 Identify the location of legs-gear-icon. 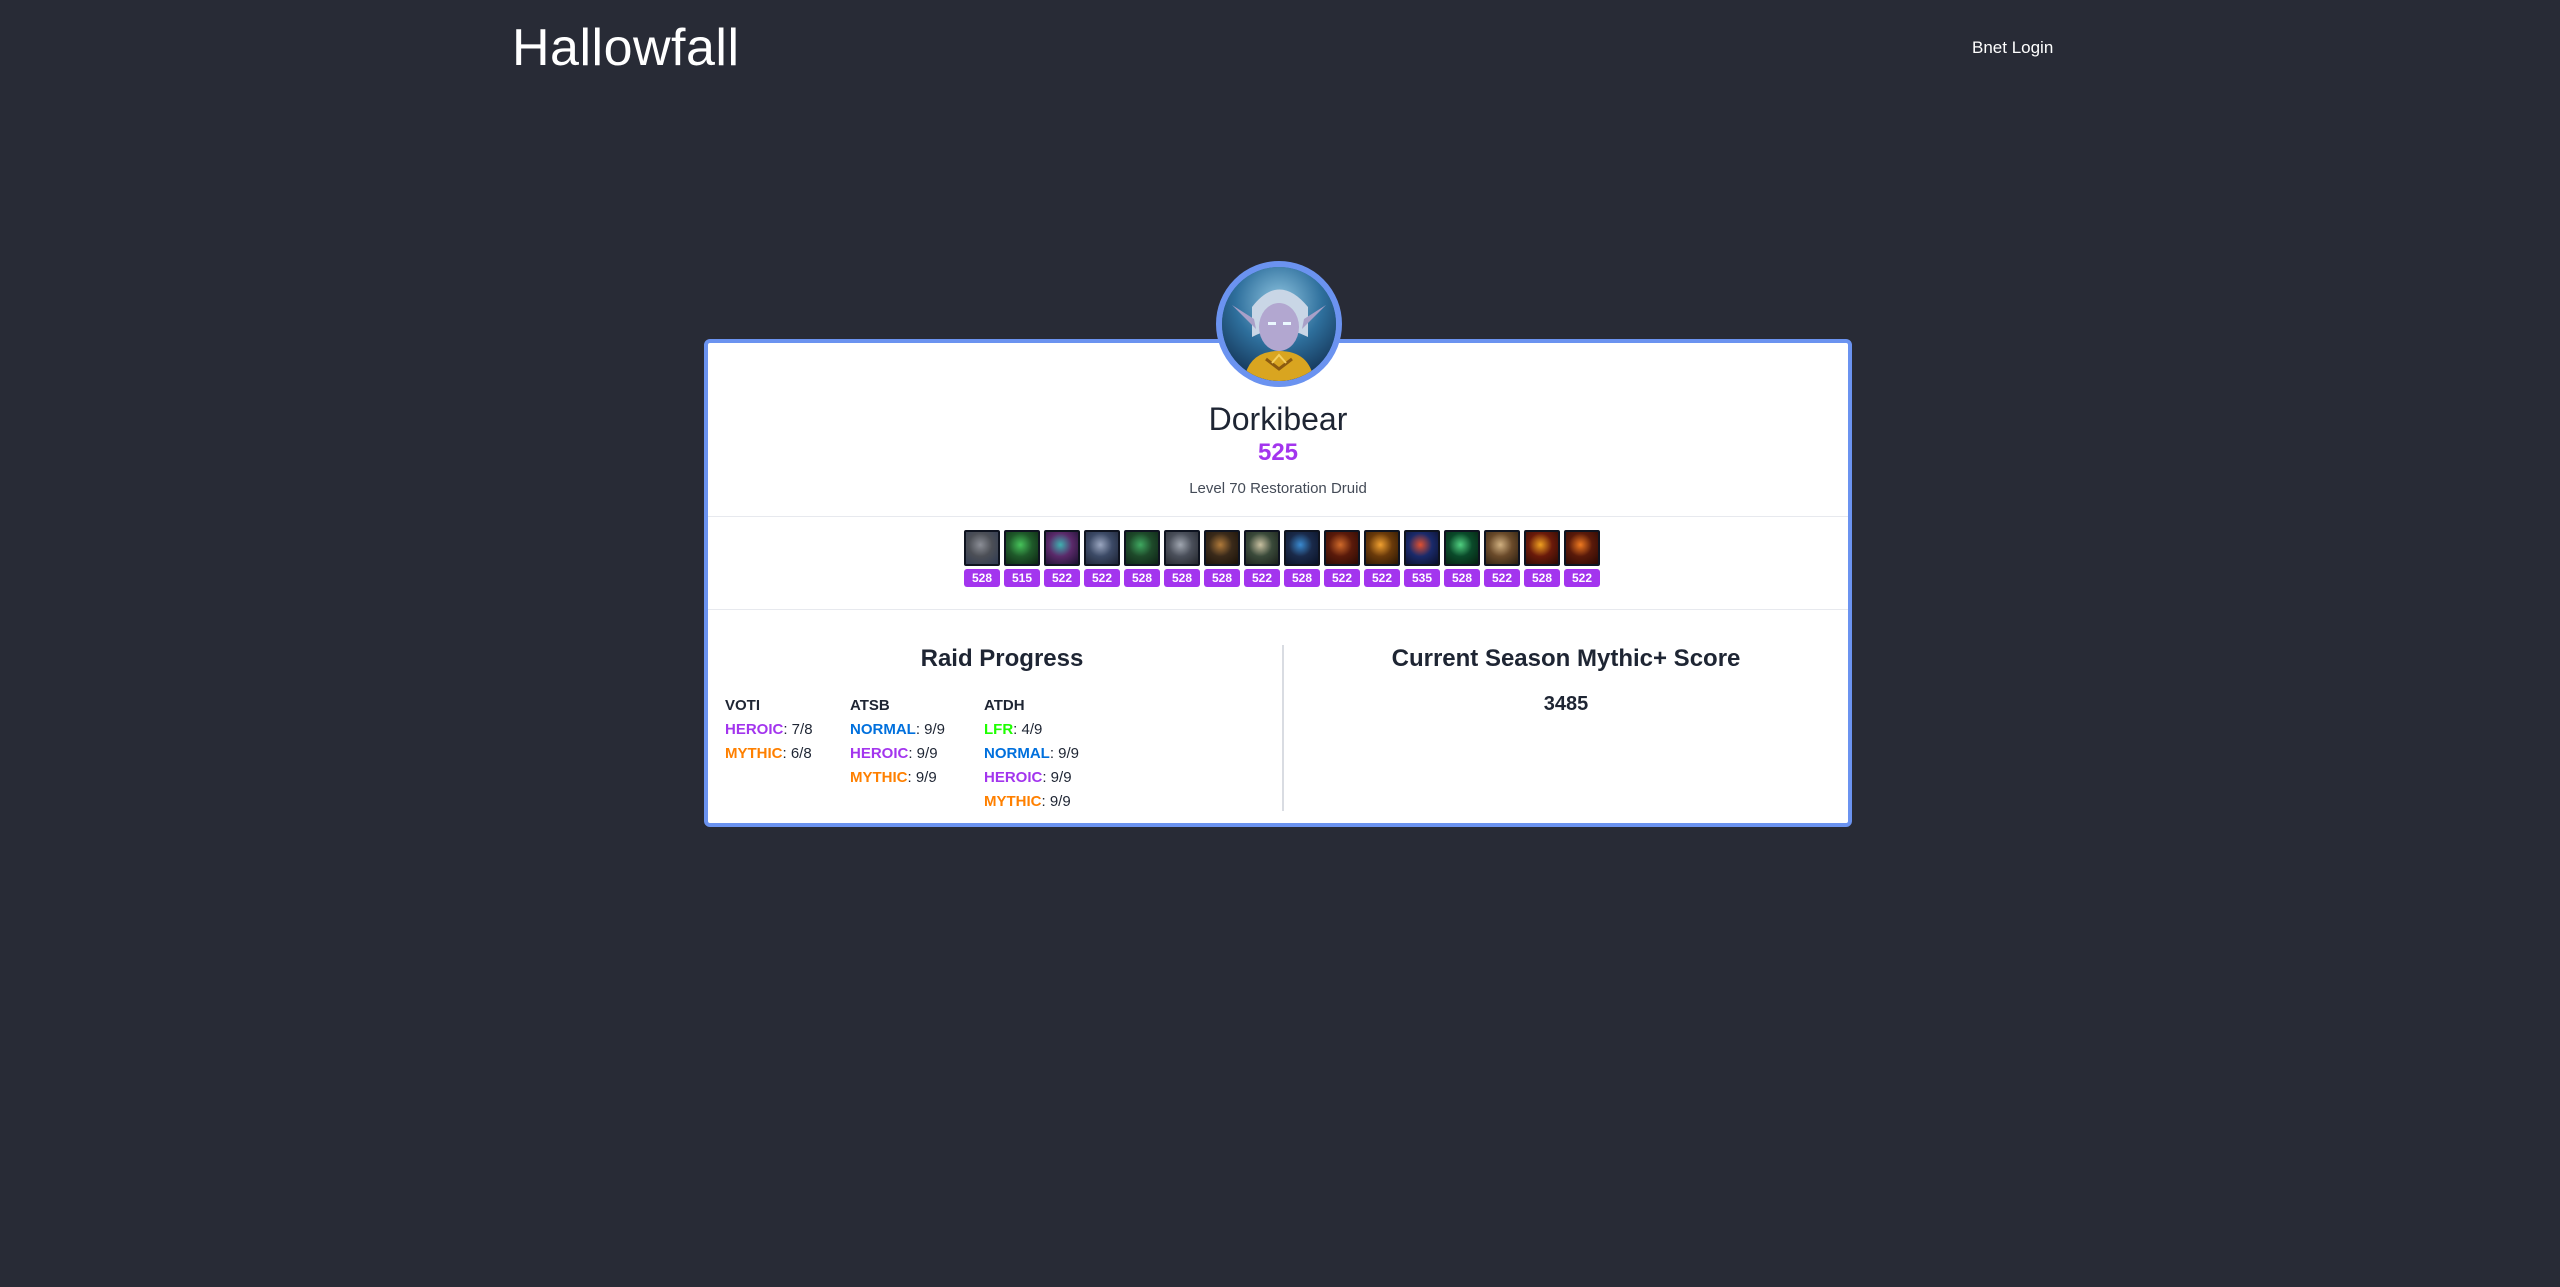
(1302, 548).